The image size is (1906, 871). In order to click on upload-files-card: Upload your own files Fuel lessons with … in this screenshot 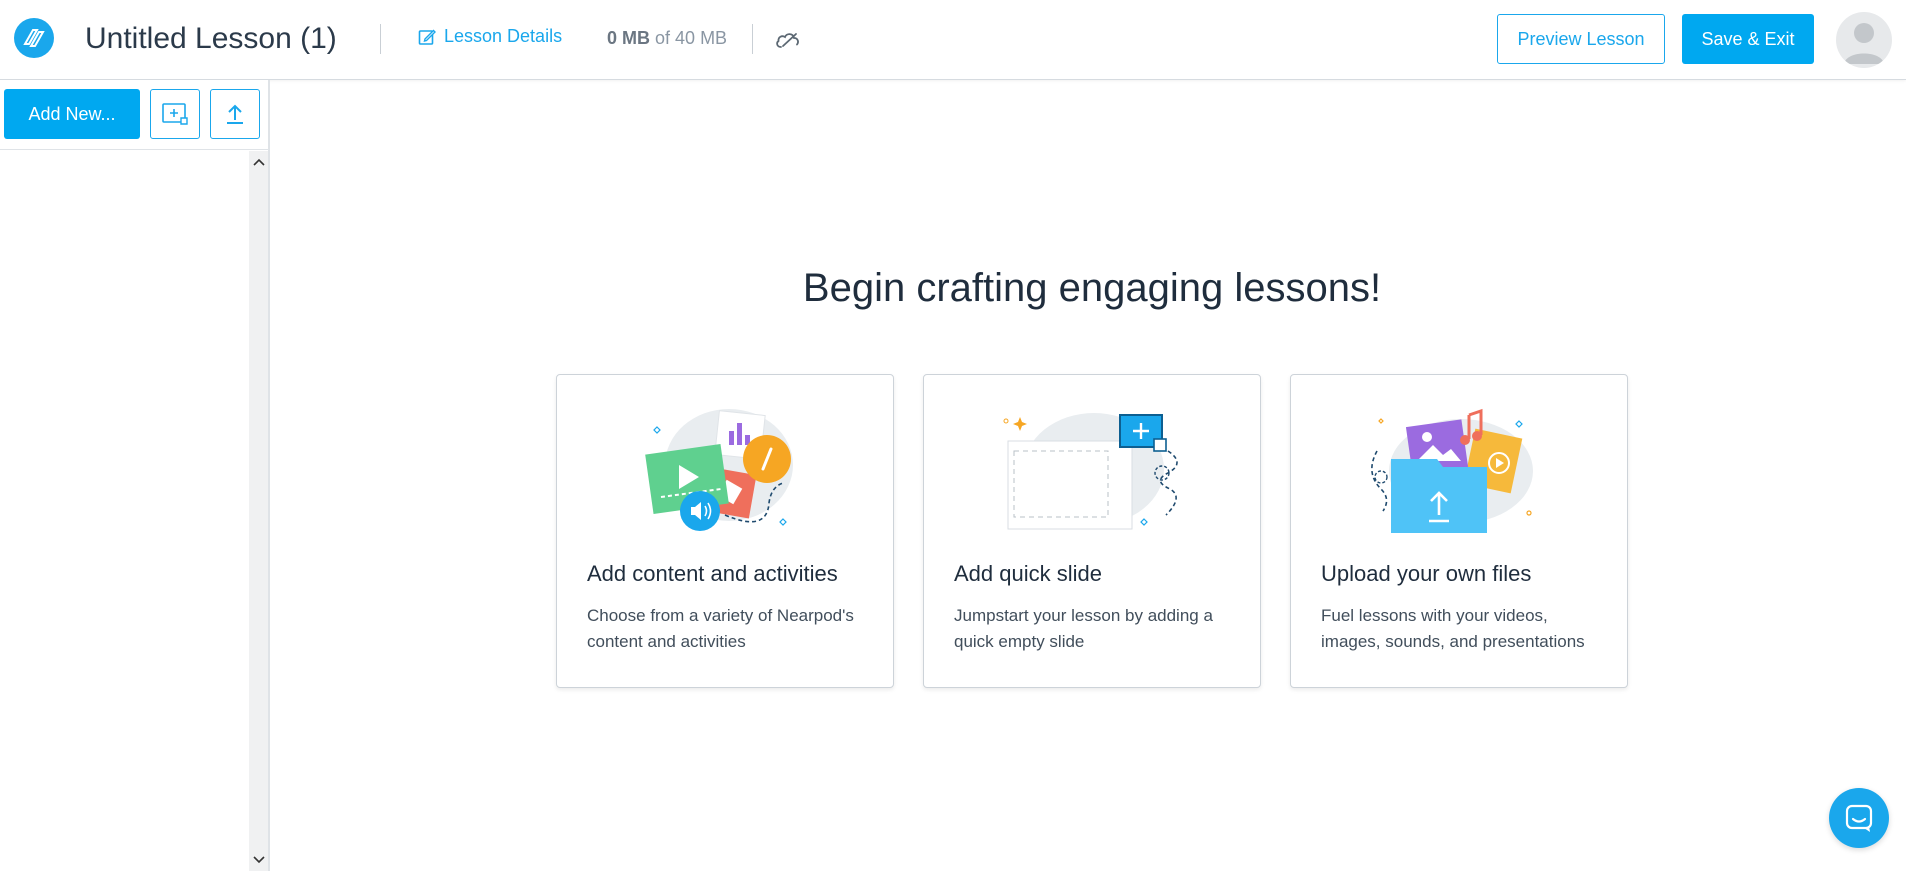, I will do `click(1459, 531)`.